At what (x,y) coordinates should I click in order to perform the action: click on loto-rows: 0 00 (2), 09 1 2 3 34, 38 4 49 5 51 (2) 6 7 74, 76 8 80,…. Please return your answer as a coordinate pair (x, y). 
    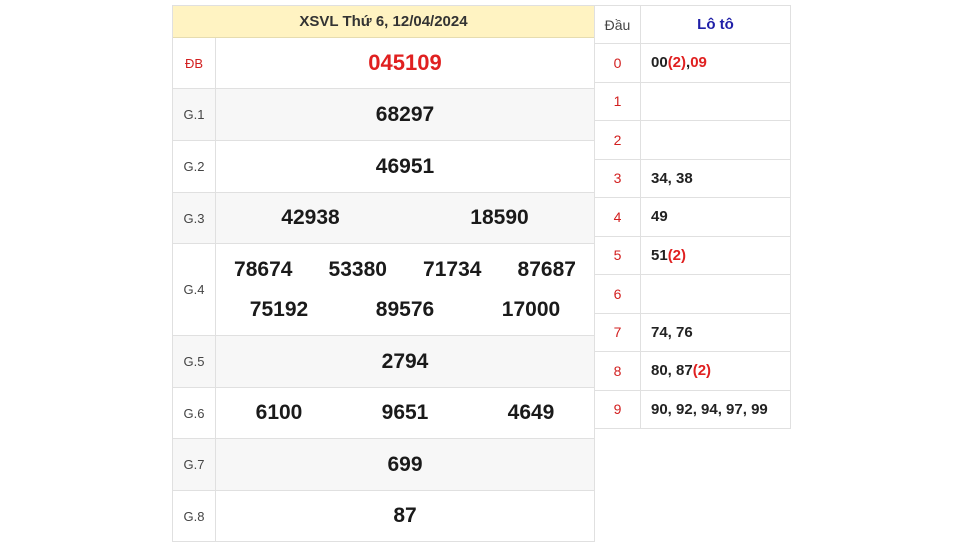
    Looking at the image, I should click on (692, 235).